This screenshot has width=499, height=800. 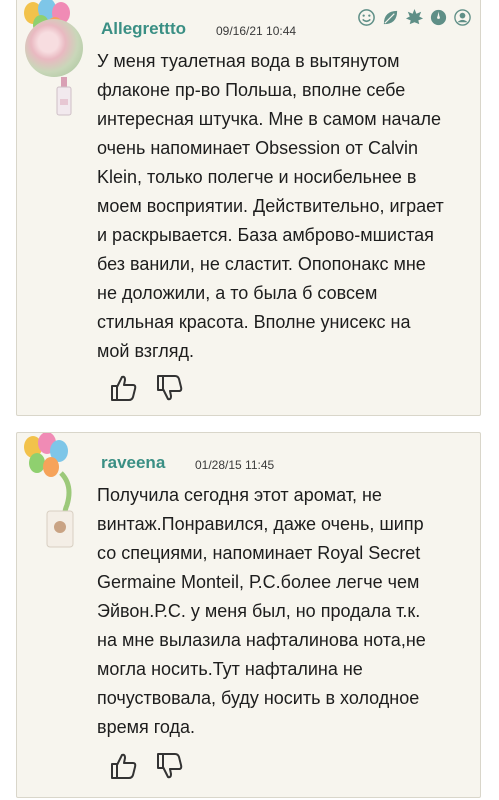 I want to click on comment-toolbar, so click(x=414, y=17).